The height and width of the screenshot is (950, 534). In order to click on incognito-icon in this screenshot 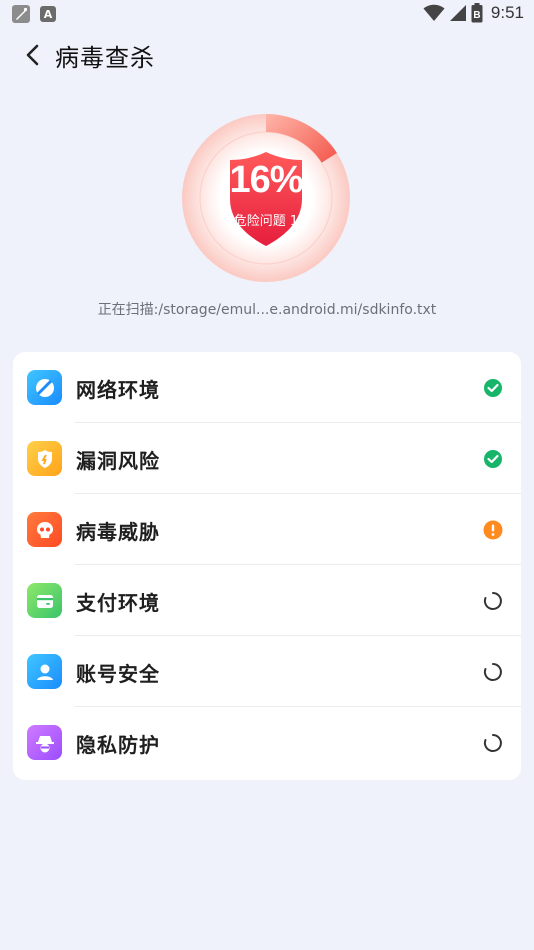, I will do `click(44, 742)`.